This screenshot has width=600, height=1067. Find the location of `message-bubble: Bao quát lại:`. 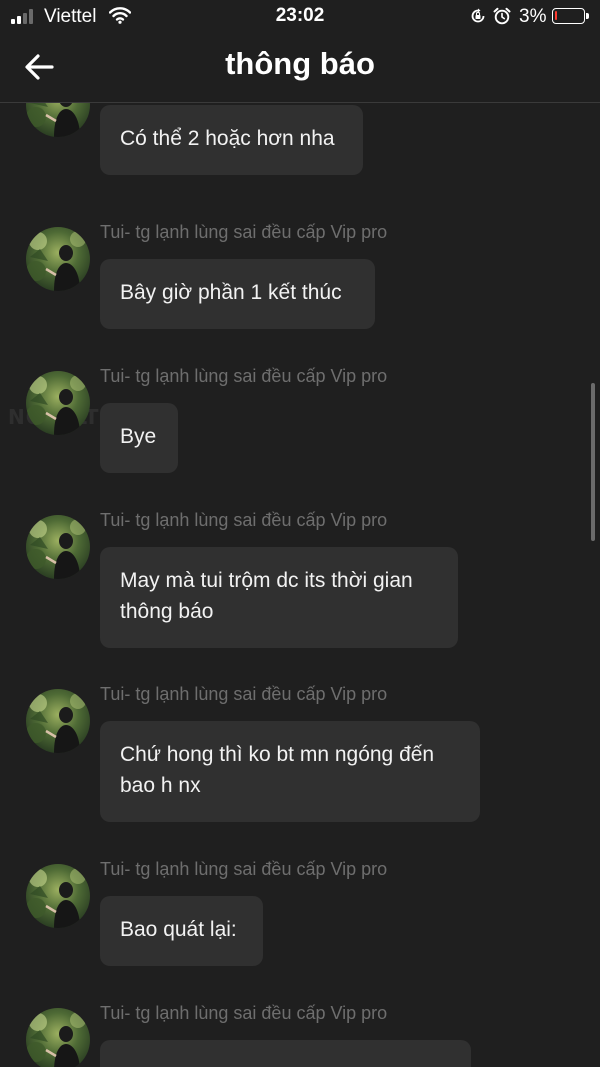

message-bubble: Bao quát lại: is located at coordinates (181, 931).